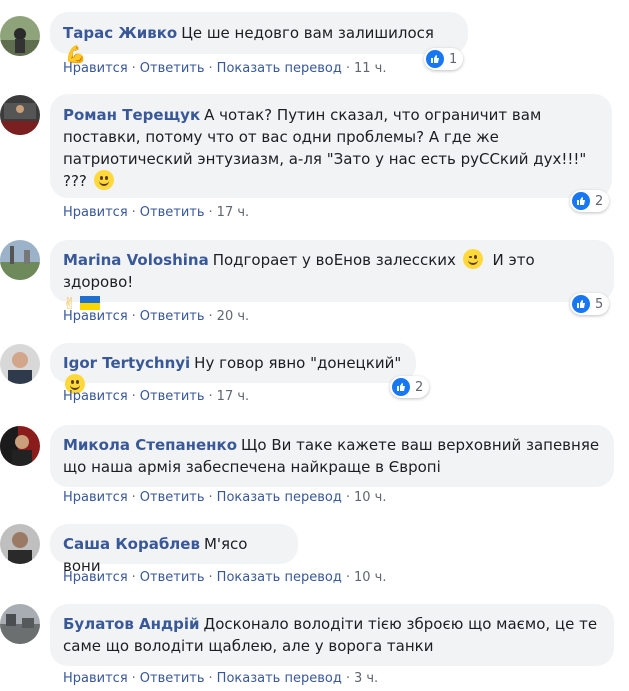  What do you see at coordinates (370, 68) in the screenshot?
I see `comment-time: 11 ч.` at bounding box center [370, 68].